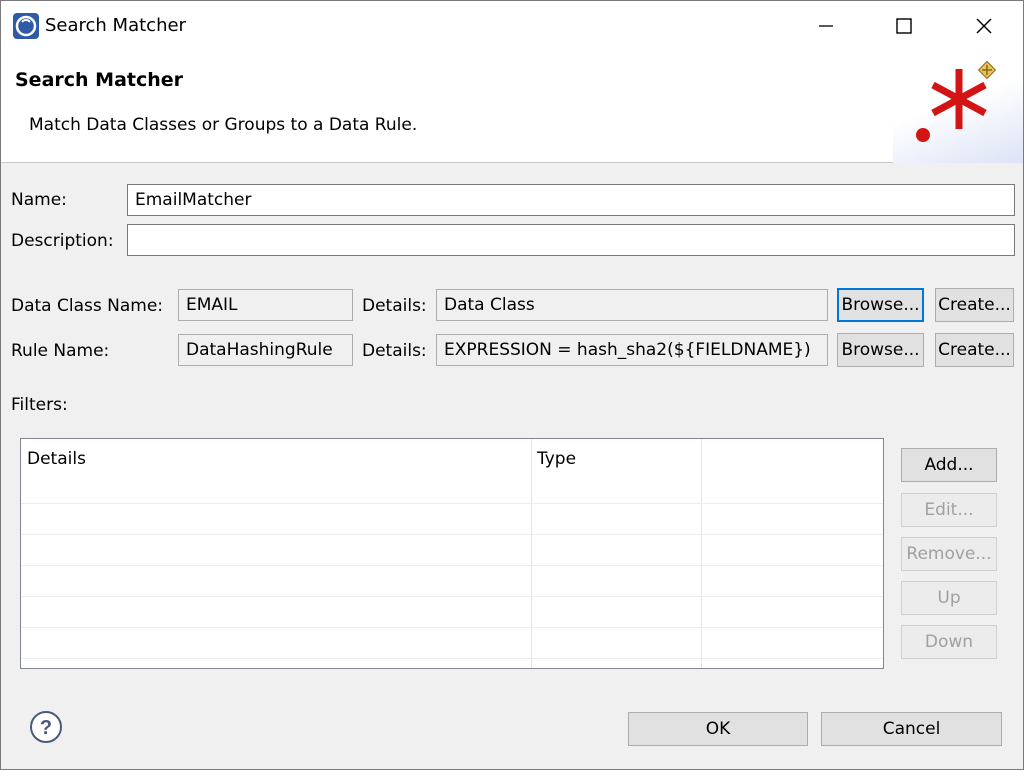  What do you see at coordinates (265, 350) in the screenshot?
I see `rule-name-field: DataHashingRule` at bounding box center [265, 350].